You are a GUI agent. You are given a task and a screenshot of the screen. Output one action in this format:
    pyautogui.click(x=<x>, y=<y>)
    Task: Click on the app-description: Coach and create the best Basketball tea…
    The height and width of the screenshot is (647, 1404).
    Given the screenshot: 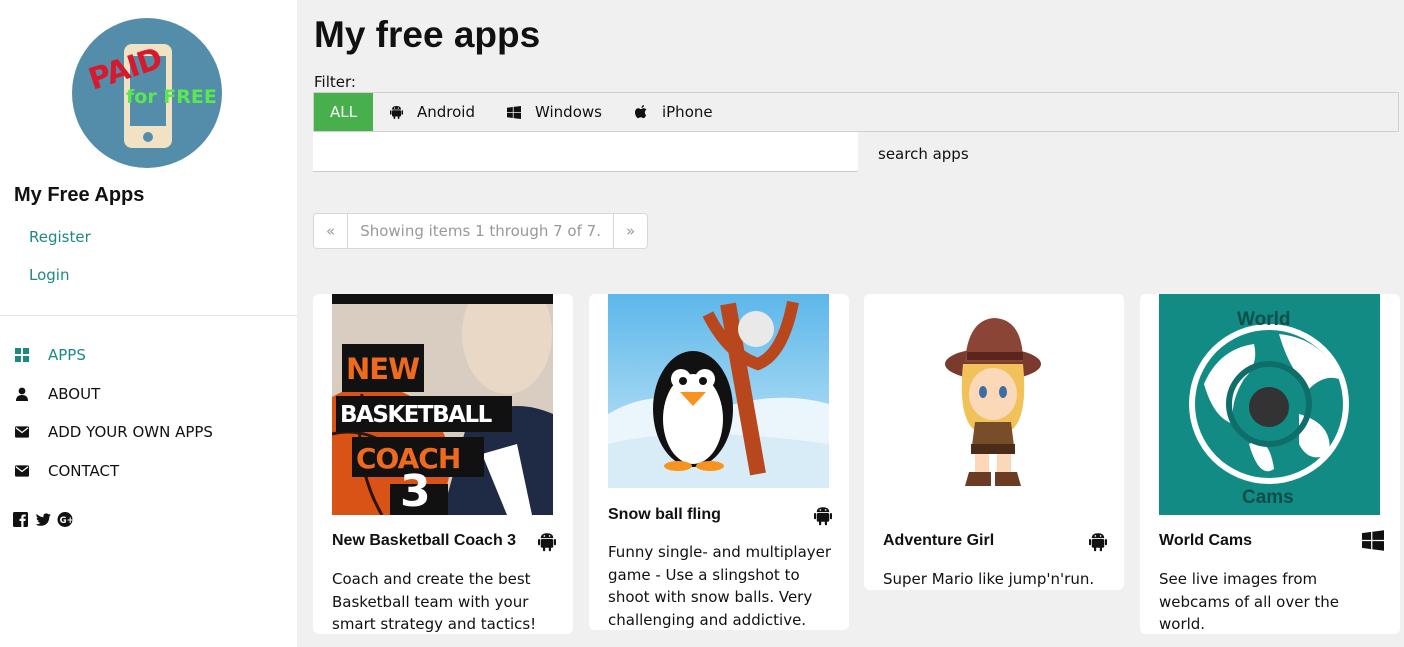 What is the action you would take?
    pyautogui.click(x=434, y=601)
    